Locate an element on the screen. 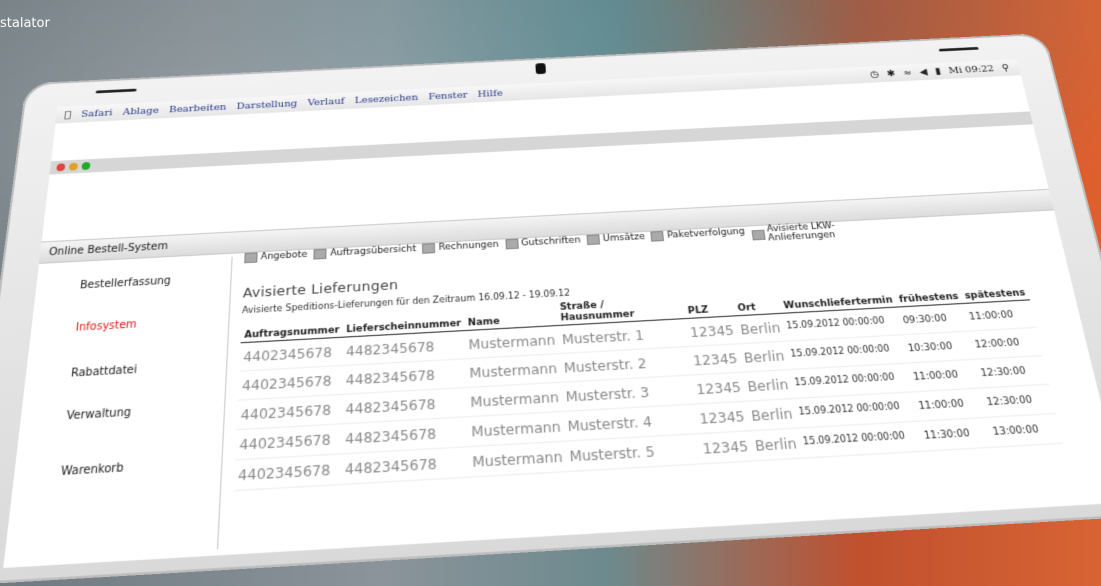  sidebar-divider is located at coordinates (225, 403).